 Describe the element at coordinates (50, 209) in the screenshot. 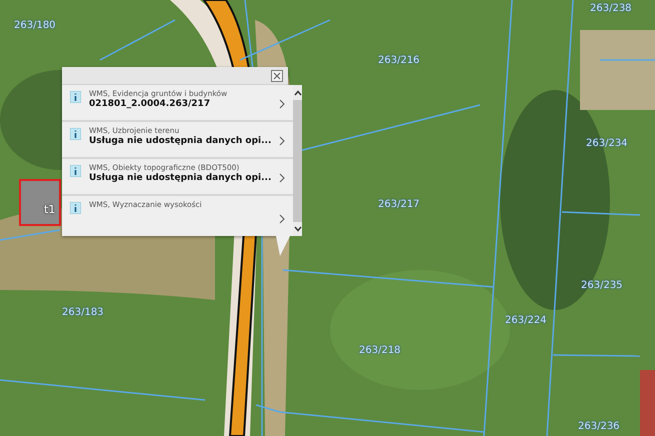

I see `building-label: t1` at that location.